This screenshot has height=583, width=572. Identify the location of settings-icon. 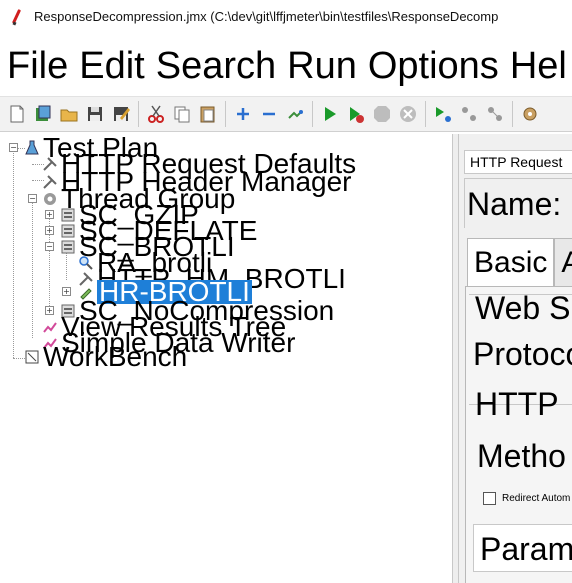
(530, 114).